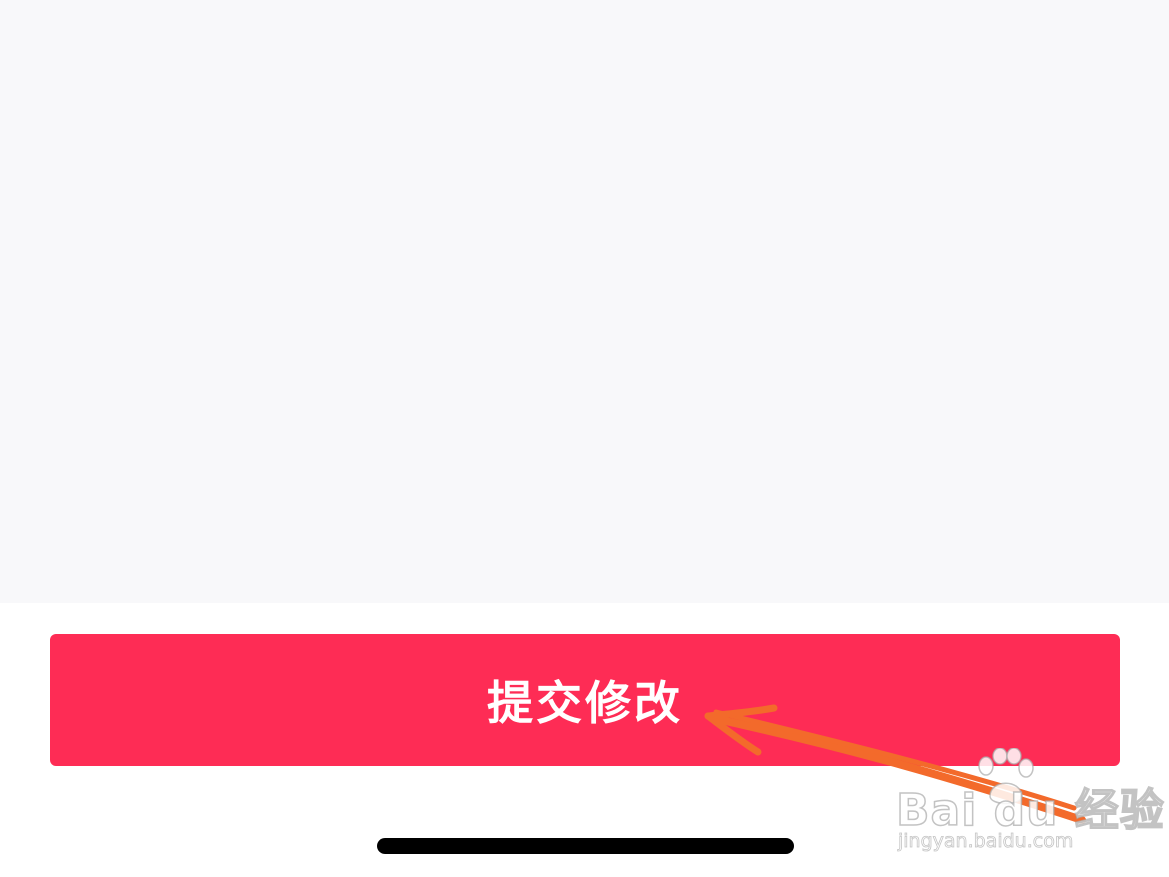 The image size is (1169, 877). Describe the element at coordinates (585, 700) in the screenshot. I see `submit-changes-button: 提交修改` at that location.